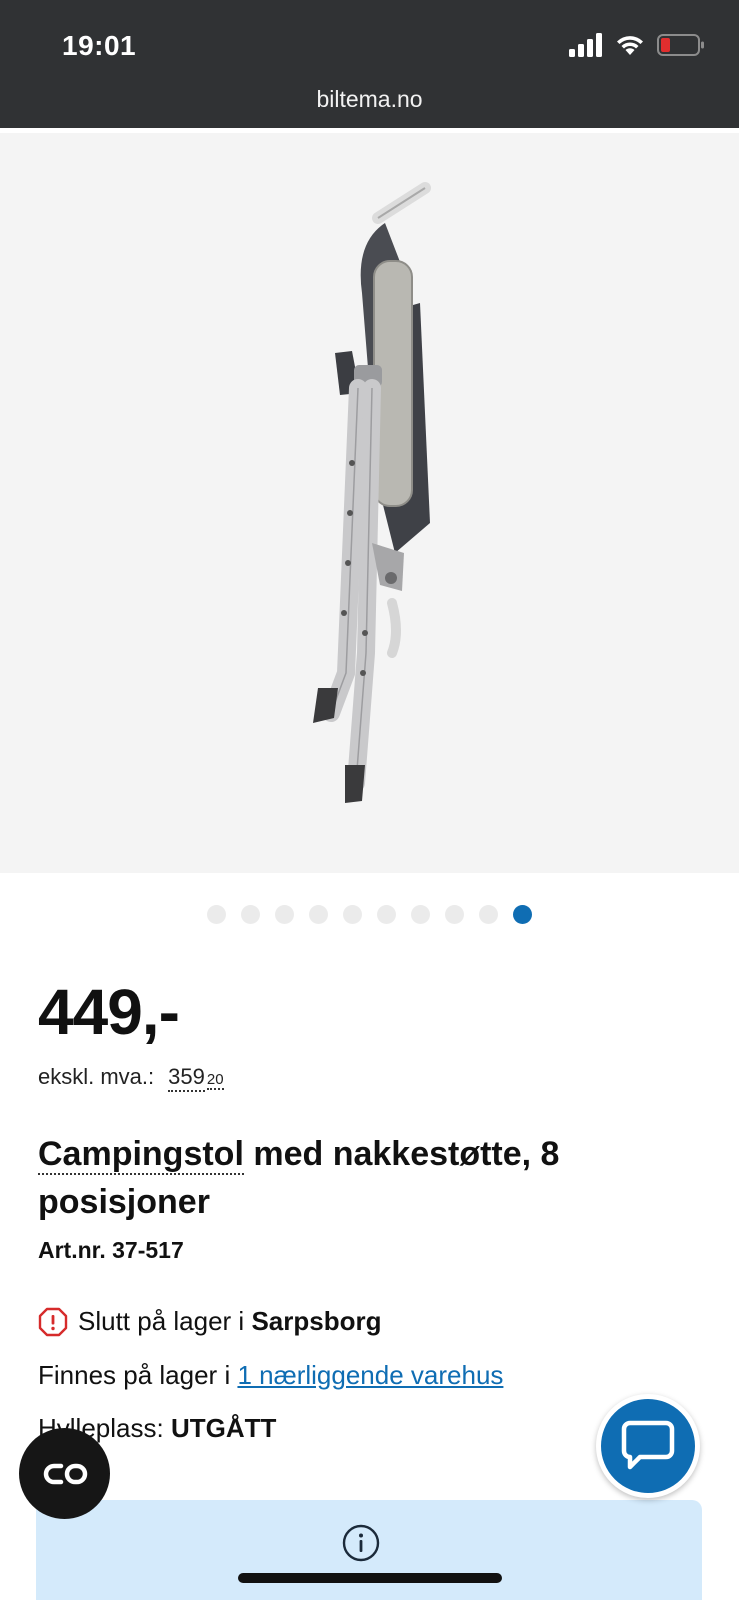 Image resolution: width=739 pixels, height=1600 pixels. What do you see at coordinates (96, 1076) in the screenshot?
I see `ex-vat-label: ekskl. mva.:` at bounding box center [96, 1076].